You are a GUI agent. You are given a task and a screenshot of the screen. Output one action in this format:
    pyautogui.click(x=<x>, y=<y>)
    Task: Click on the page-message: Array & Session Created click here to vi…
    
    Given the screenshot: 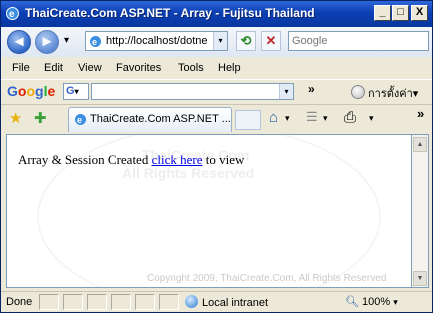 What is the action you would take?
    pyautogui.click(x=131, y=160)
    